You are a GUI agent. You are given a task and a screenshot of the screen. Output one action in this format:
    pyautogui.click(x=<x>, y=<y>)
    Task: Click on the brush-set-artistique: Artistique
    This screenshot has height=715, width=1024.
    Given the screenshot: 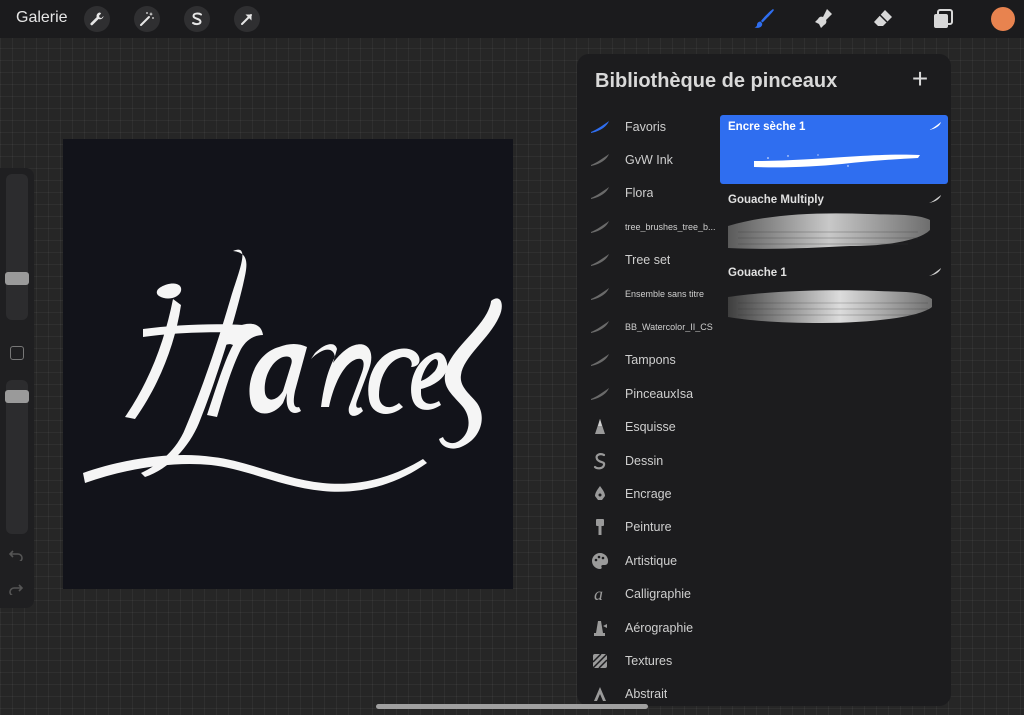 What is the action you would take?
    pyautogui.click(x=648, y=560)
    